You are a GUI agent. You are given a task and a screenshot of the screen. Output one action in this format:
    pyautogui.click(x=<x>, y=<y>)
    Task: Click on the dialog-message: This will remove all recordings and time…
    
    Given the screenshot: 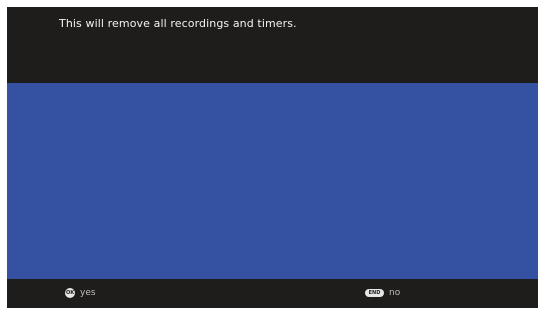 What is the action you would take?
    pyautogui.click(x=178, y=23)
    